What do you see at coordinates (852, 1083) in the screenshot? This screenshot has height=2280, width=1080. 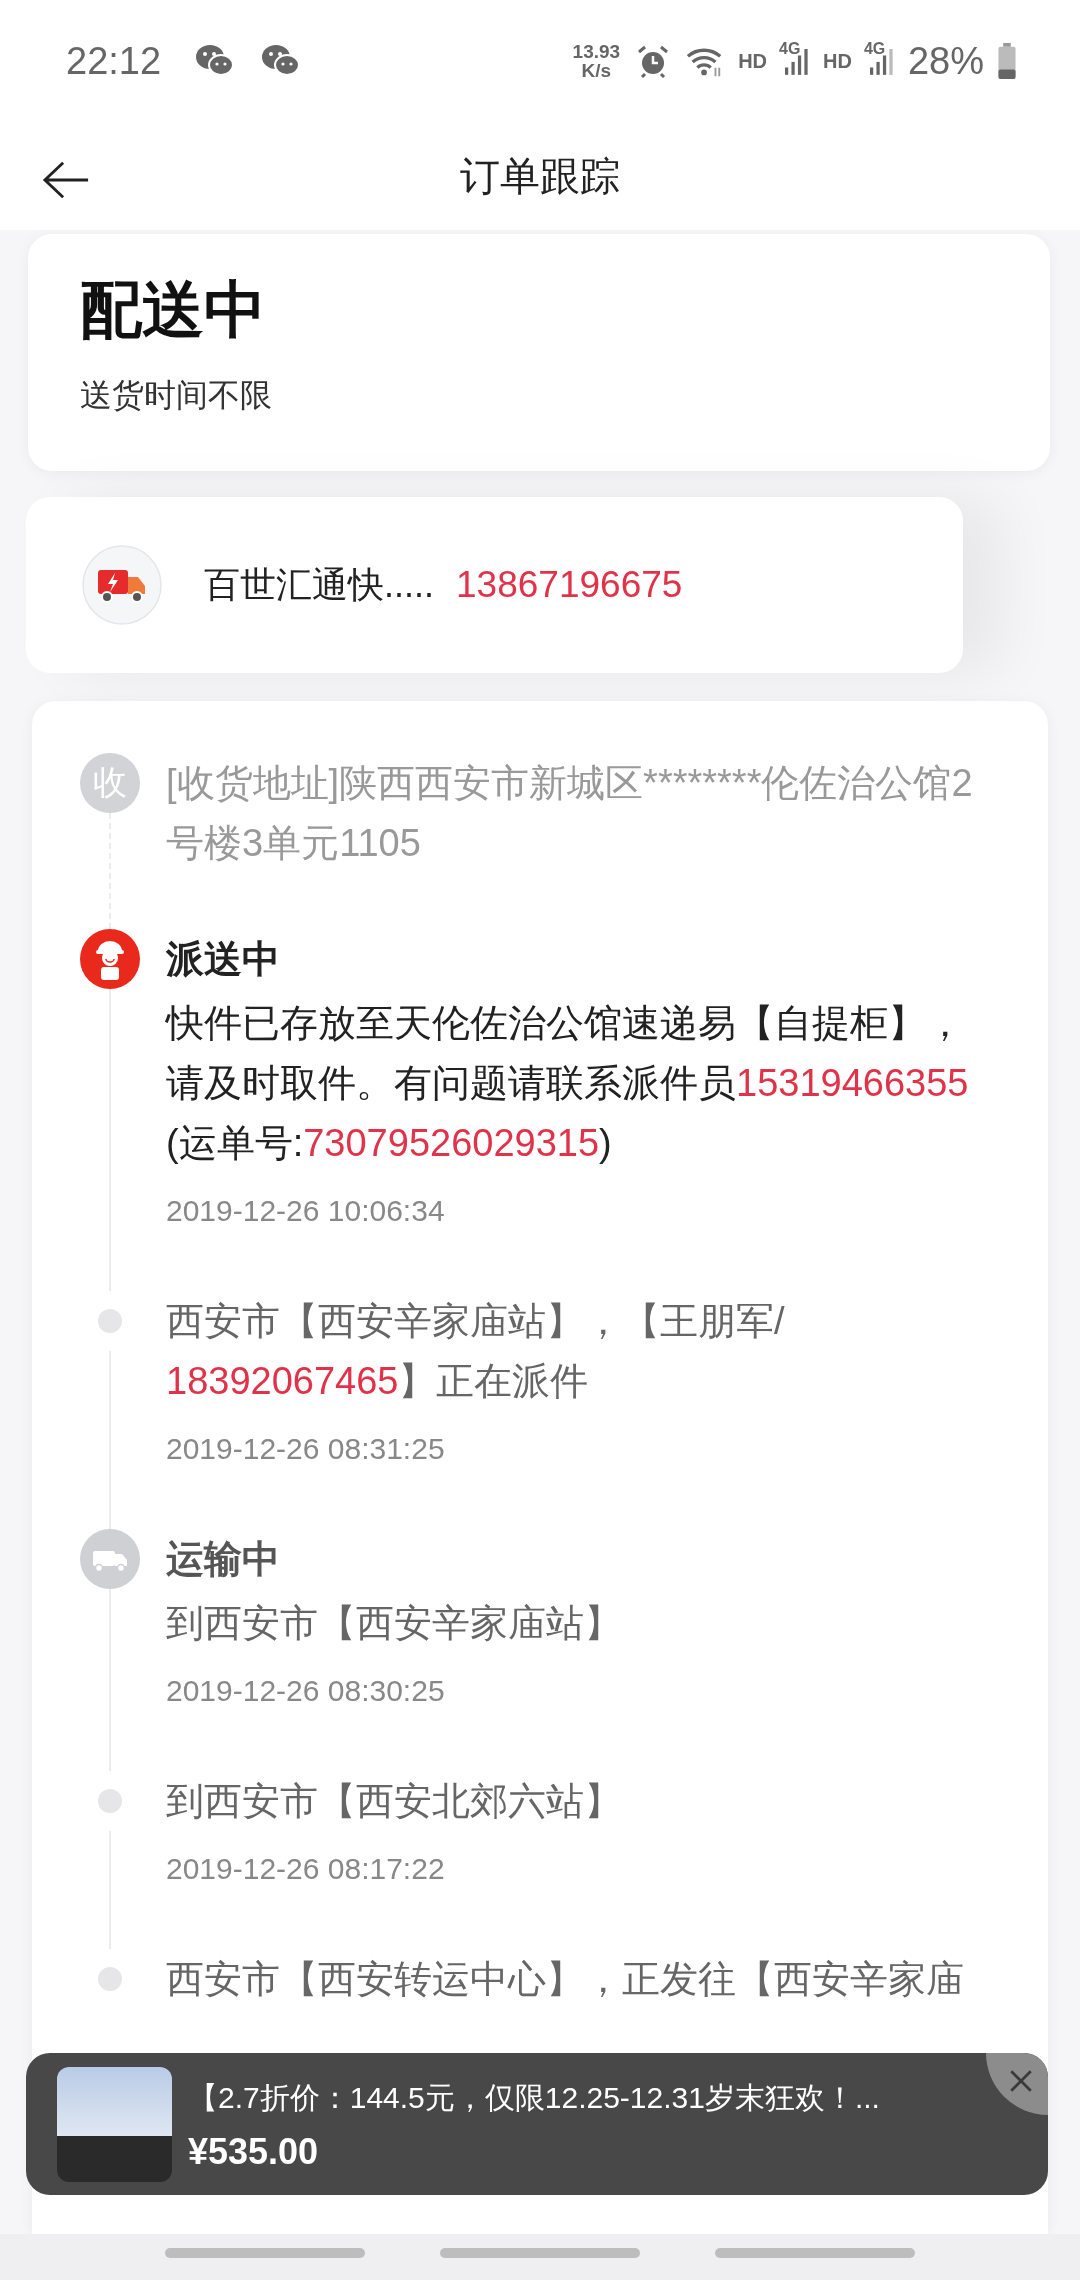 I see `phone-link: 15319466355` at bounding box center [852, 1083].